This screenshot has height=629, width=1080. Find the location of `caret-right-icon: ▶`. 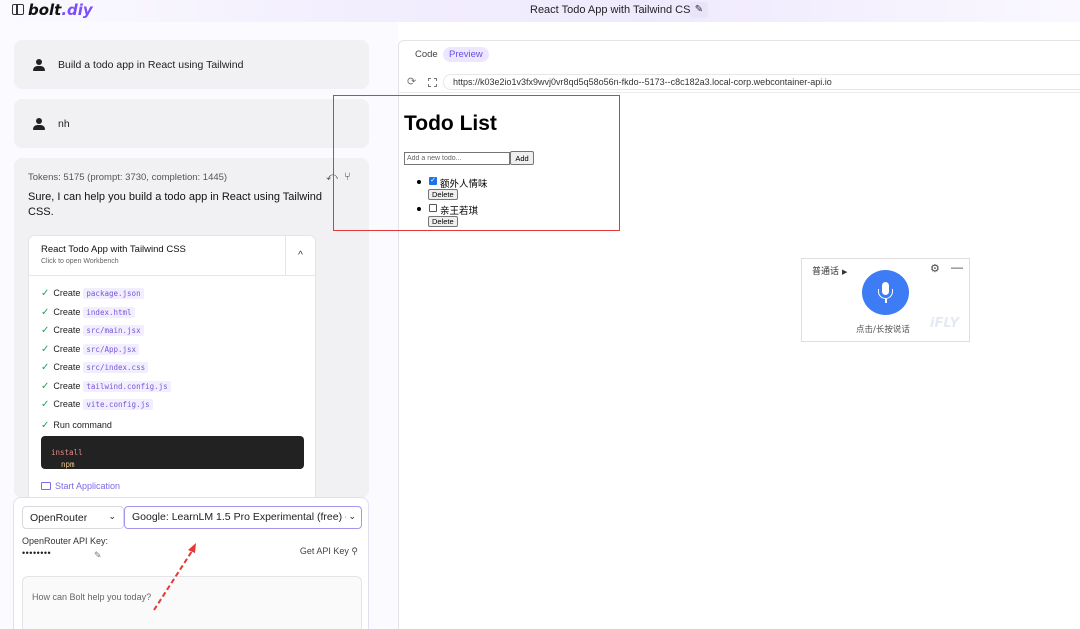

caret-right-icon: ▶ is located at coordinates (845, 272).